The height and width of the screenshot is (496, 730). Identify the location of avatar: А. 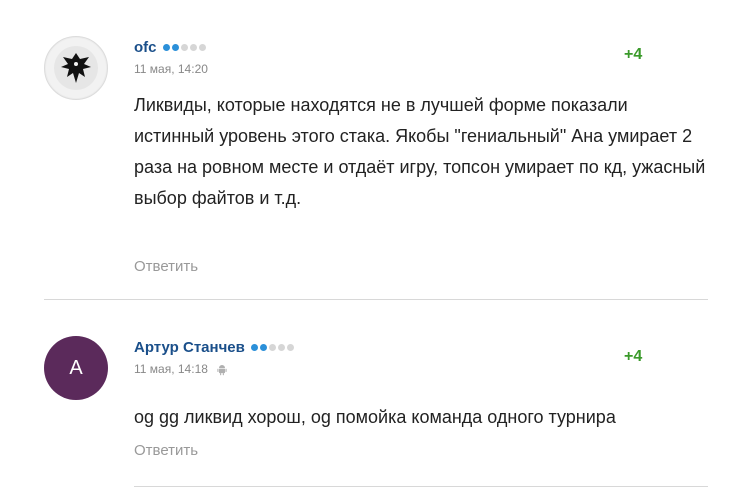
(76, 368).